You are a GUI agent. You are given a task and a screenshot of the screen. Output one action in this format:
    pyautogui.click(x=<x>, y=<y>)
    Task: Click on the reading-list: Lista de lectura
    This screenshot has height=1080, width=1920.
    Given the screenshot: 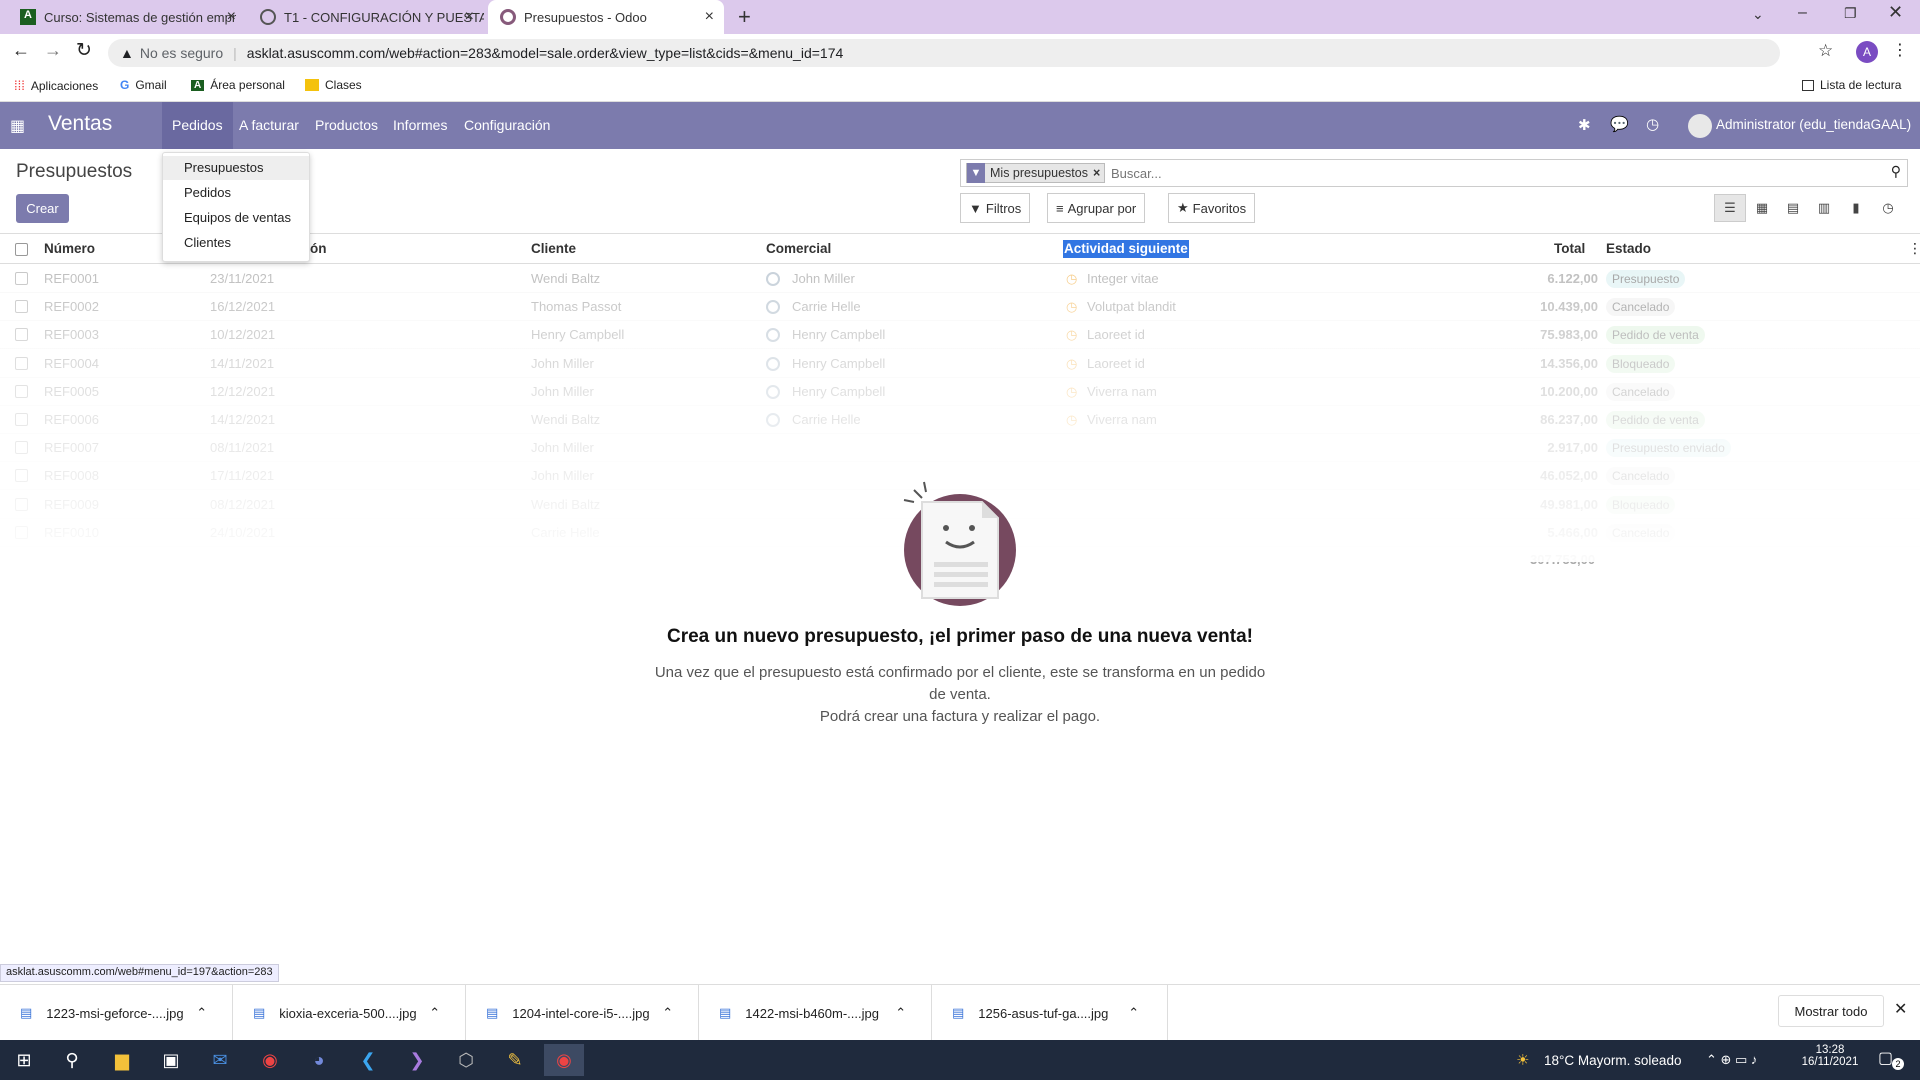 What is the action you would take?
    pyautogui.click(x=1851, y=85)
    